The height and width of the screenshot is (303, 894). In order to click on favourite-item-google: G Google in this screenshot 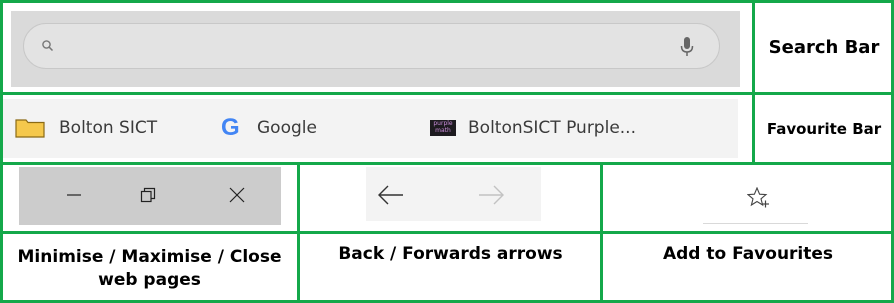, I will do `click(269, 127)`.